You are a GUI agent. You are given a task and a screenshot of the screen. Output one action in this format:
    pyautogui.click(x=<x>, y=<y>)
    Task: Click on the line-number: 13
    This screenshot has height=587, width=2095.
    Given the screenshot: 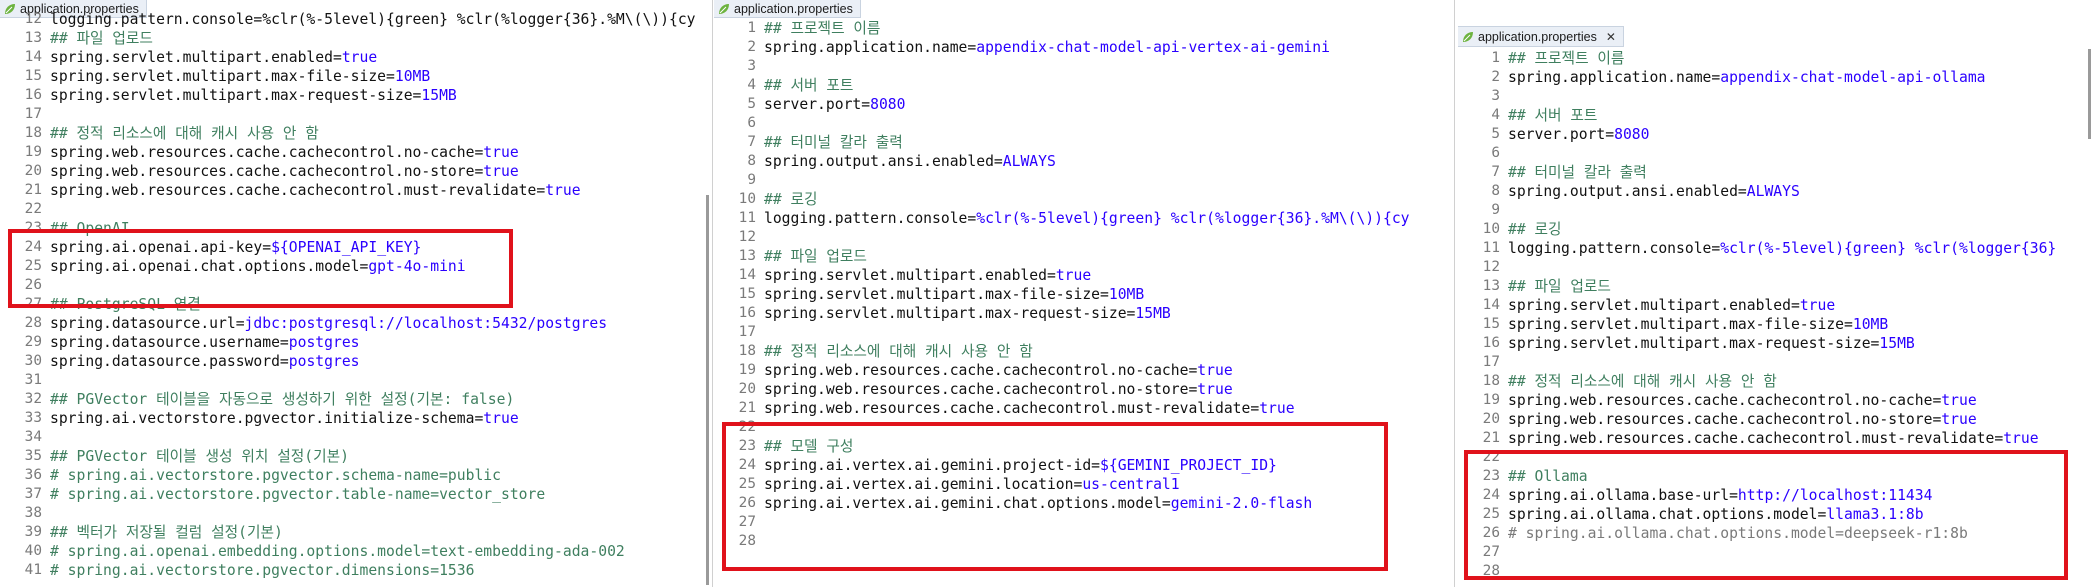 What is the action you would take?
    pyautogui.click(x=1491, y=286)
    